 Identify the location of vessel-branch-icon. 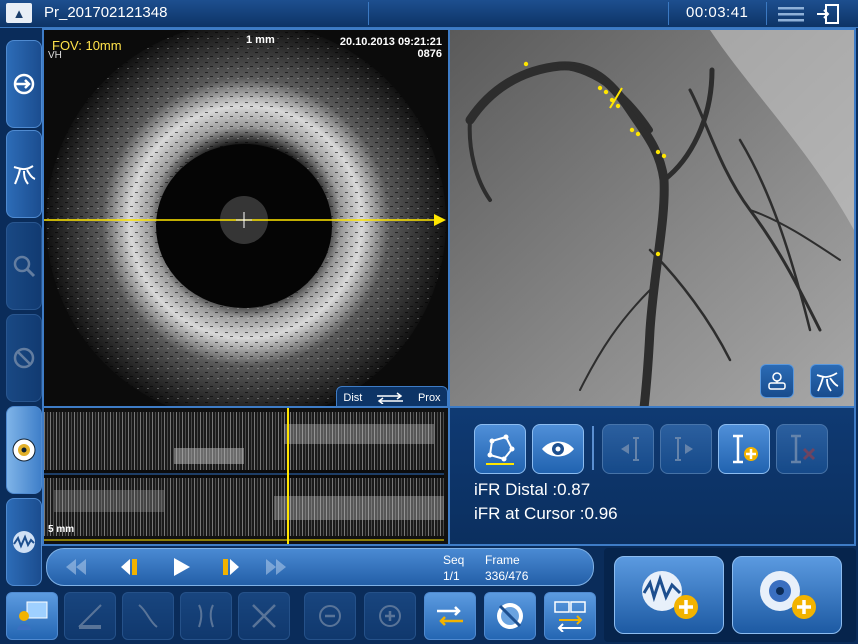
(206, 616).